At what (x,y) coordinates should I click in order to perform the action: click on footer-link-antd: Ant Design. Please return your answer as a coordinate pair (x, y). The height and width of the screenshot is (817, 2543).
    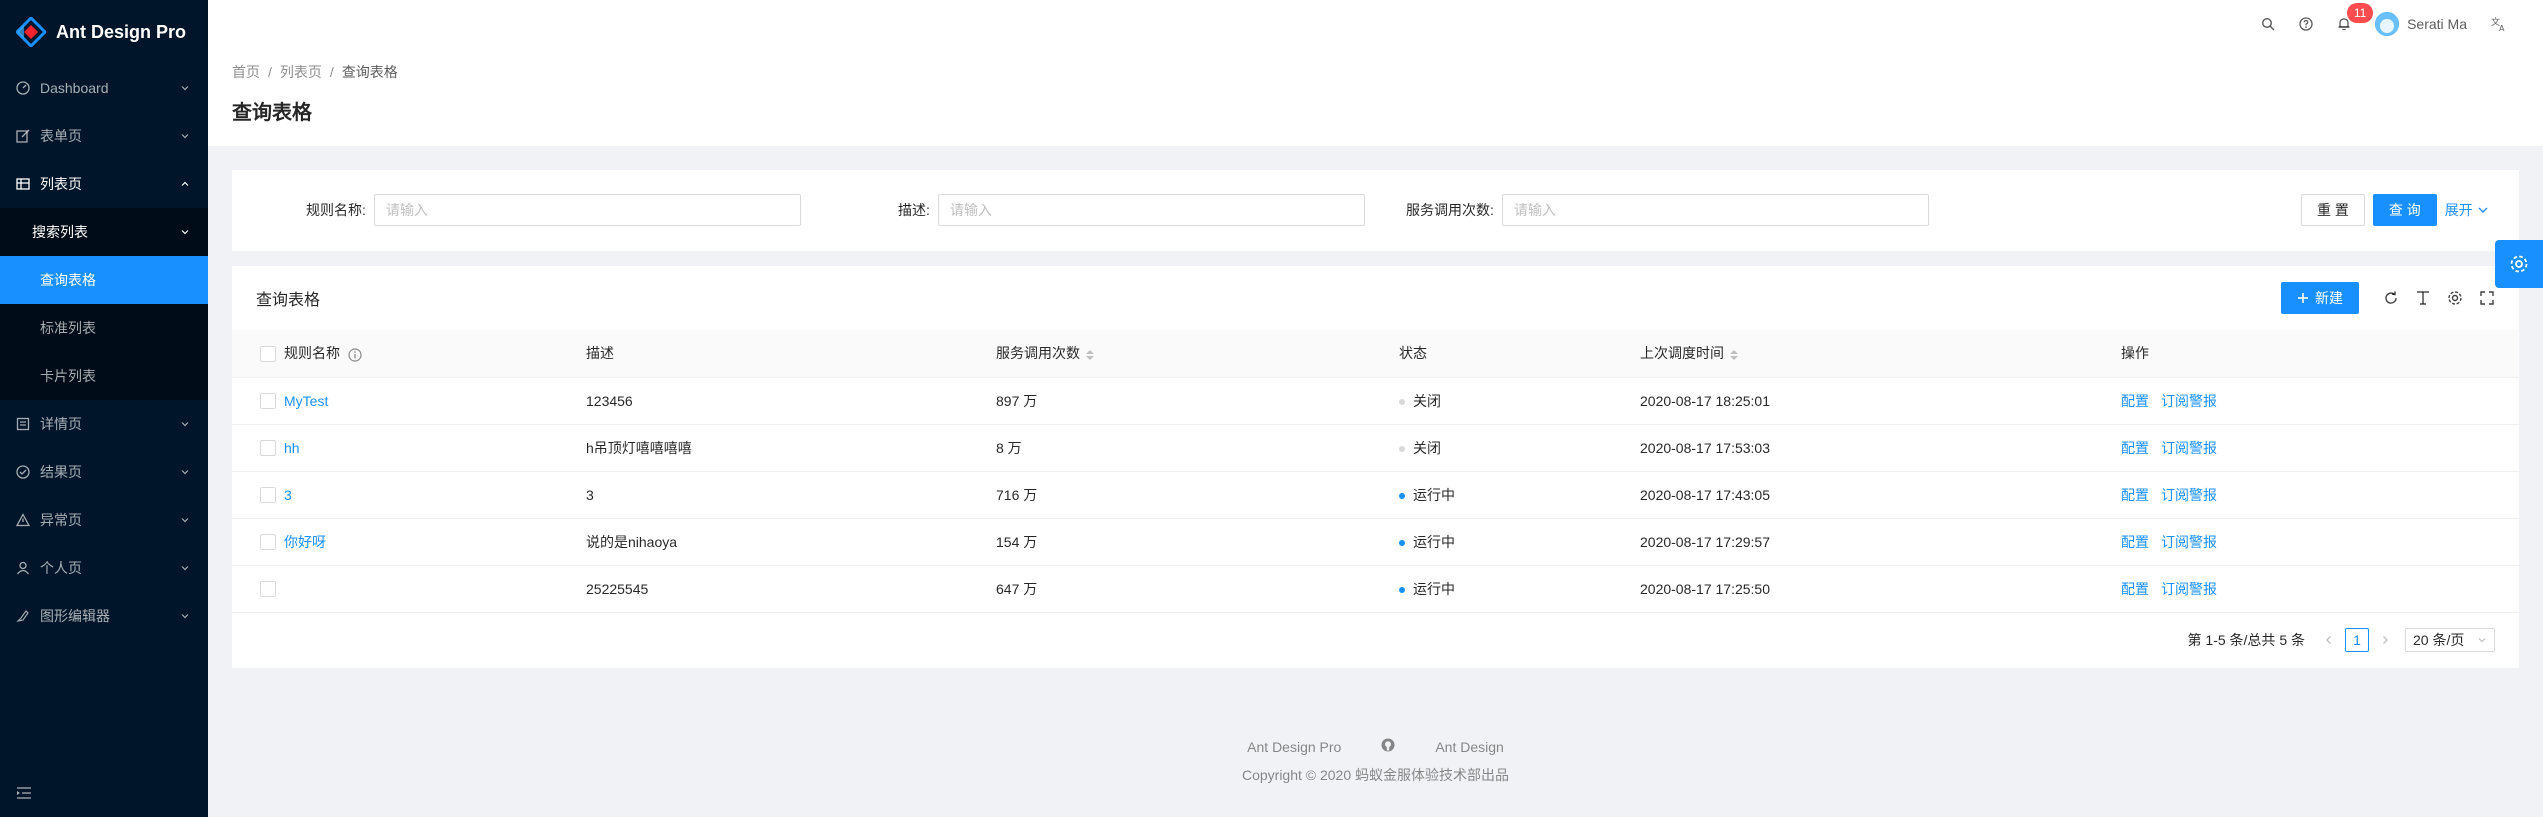
    Looking at the image, I should click on (1469, 747).